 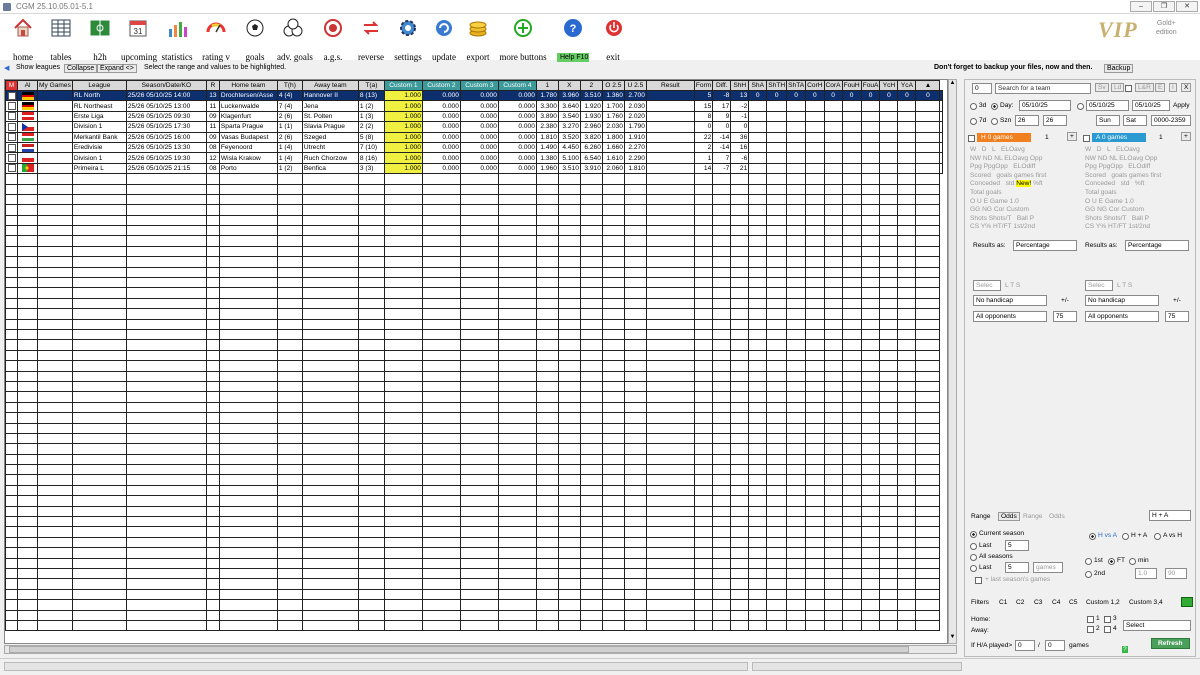 What do you see at coordinates (1045, 245) in the screenshot?
I see `home-results-as-select: Percentage` at bounding box center [1045, 245].